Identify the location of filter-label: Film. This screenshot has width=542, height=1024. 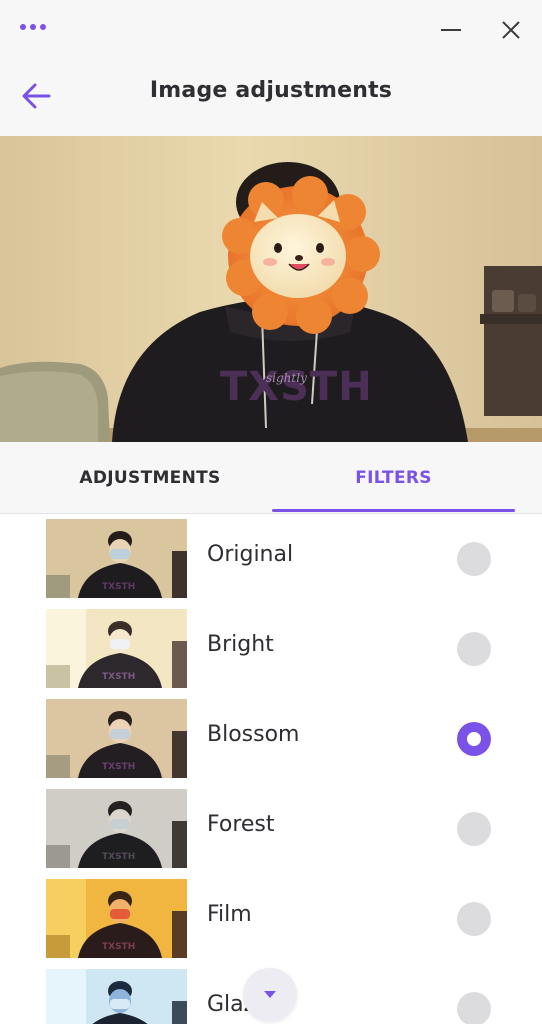
(229, 914).